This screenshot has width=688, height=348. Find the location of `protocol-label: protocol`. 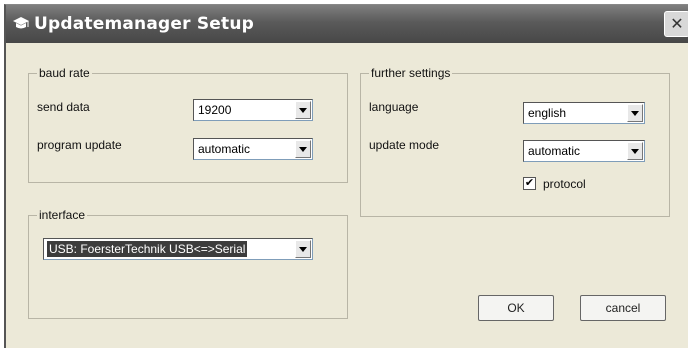

protocol-label: protocol is located at coordinates (564, 184).